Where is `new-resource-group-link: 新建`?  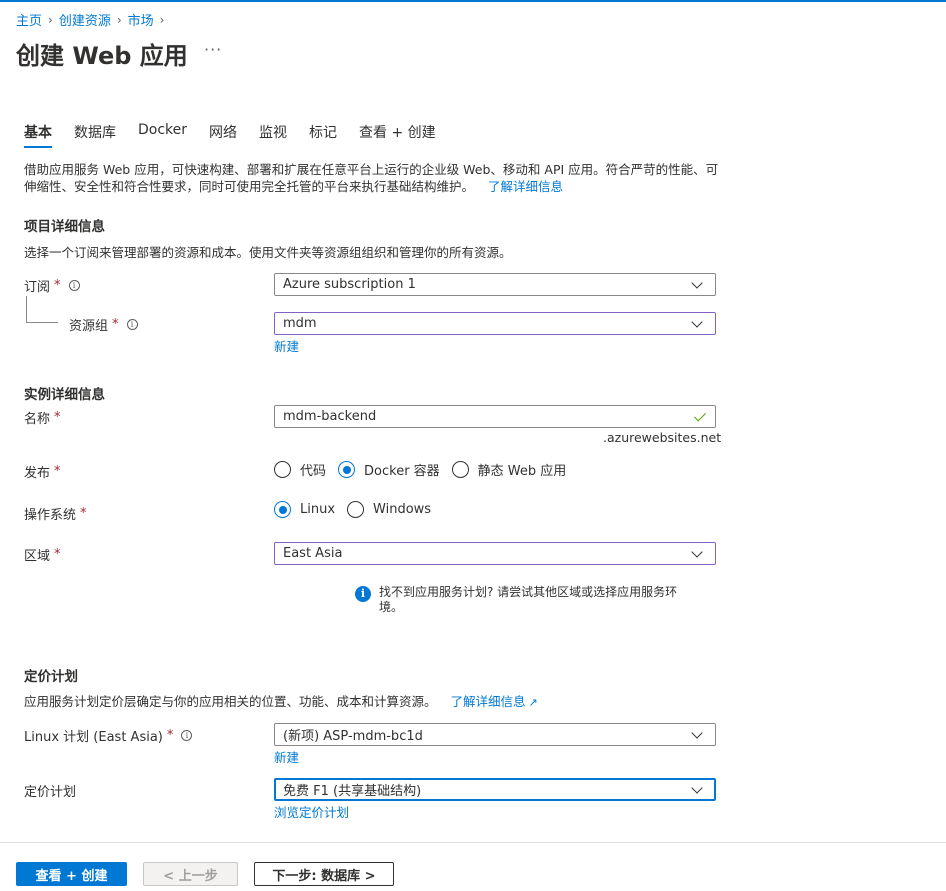
new-resource-group-link: 新建 is located at coordinates (286, 345).